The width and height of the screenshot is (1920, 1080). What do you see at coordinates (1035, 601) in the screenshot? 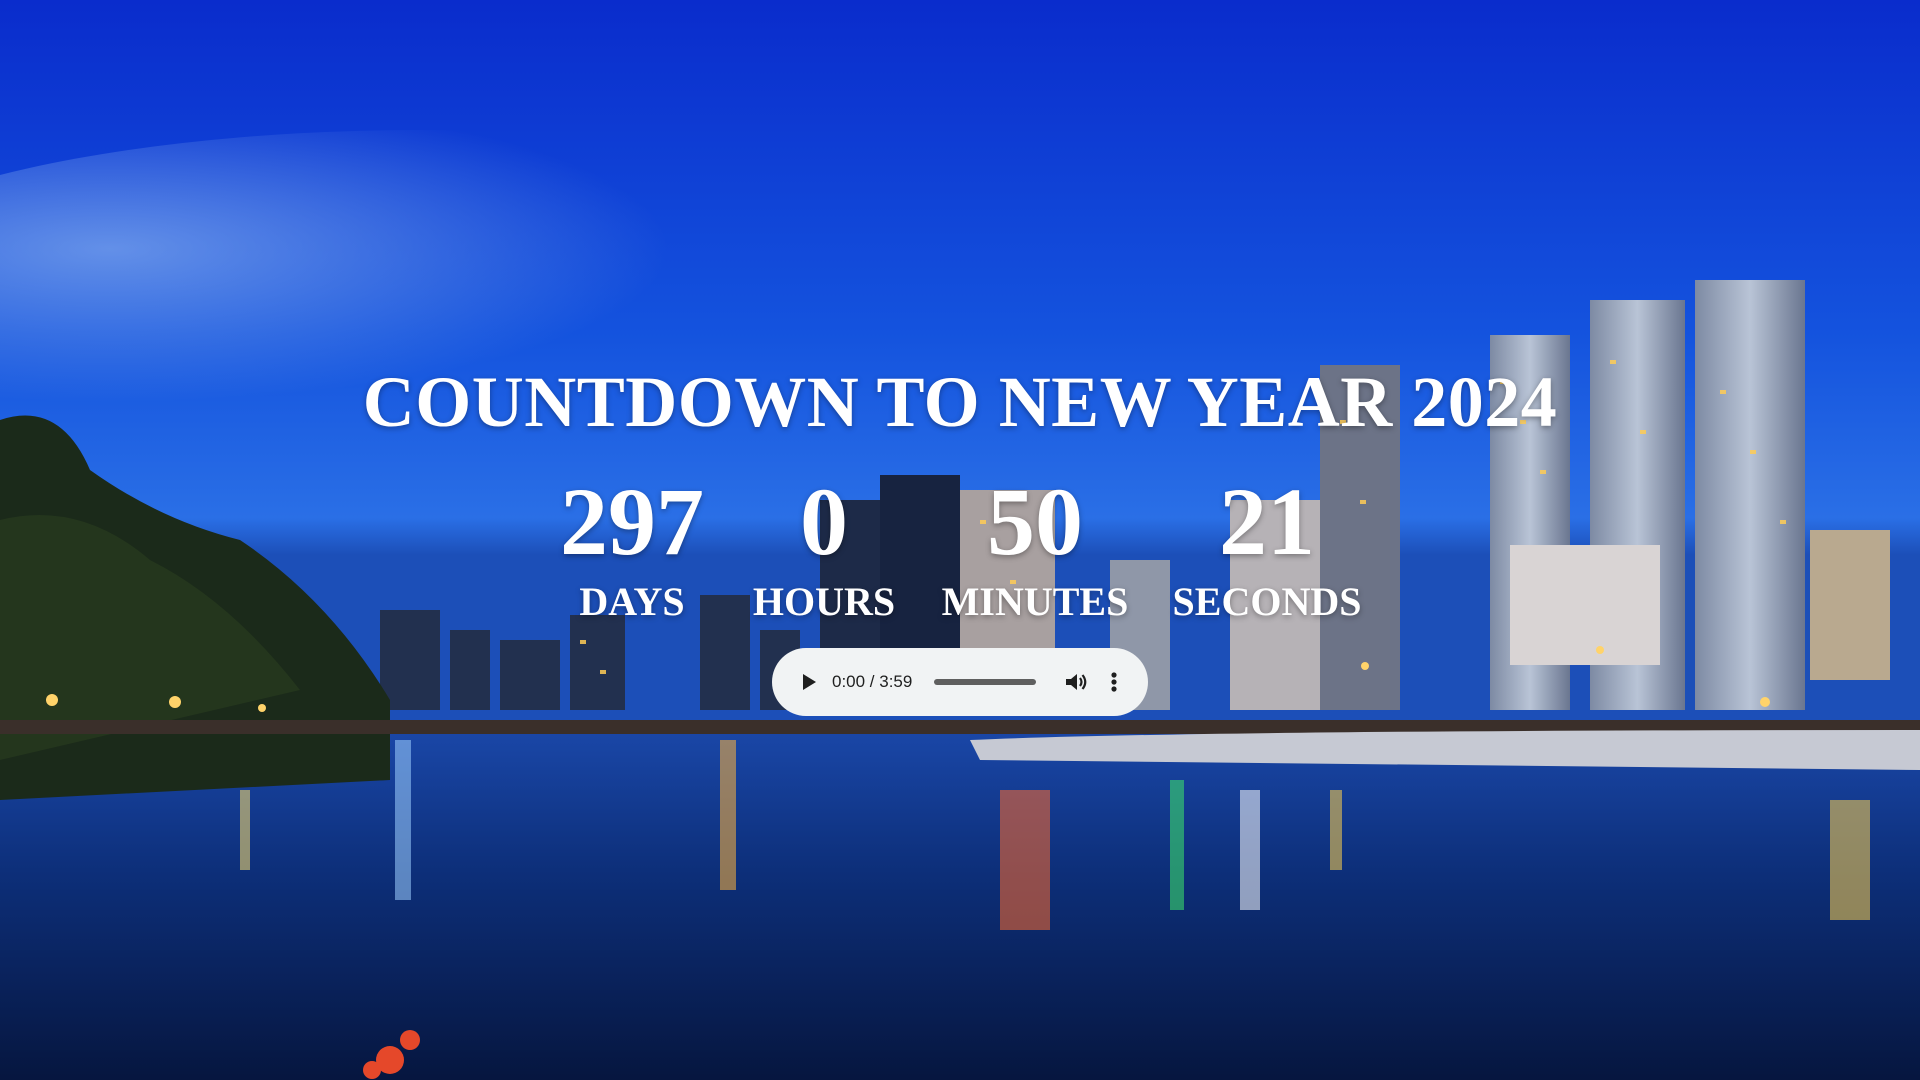
I see `minutes-label: MINUTES` at bounding box center [1035, 601].